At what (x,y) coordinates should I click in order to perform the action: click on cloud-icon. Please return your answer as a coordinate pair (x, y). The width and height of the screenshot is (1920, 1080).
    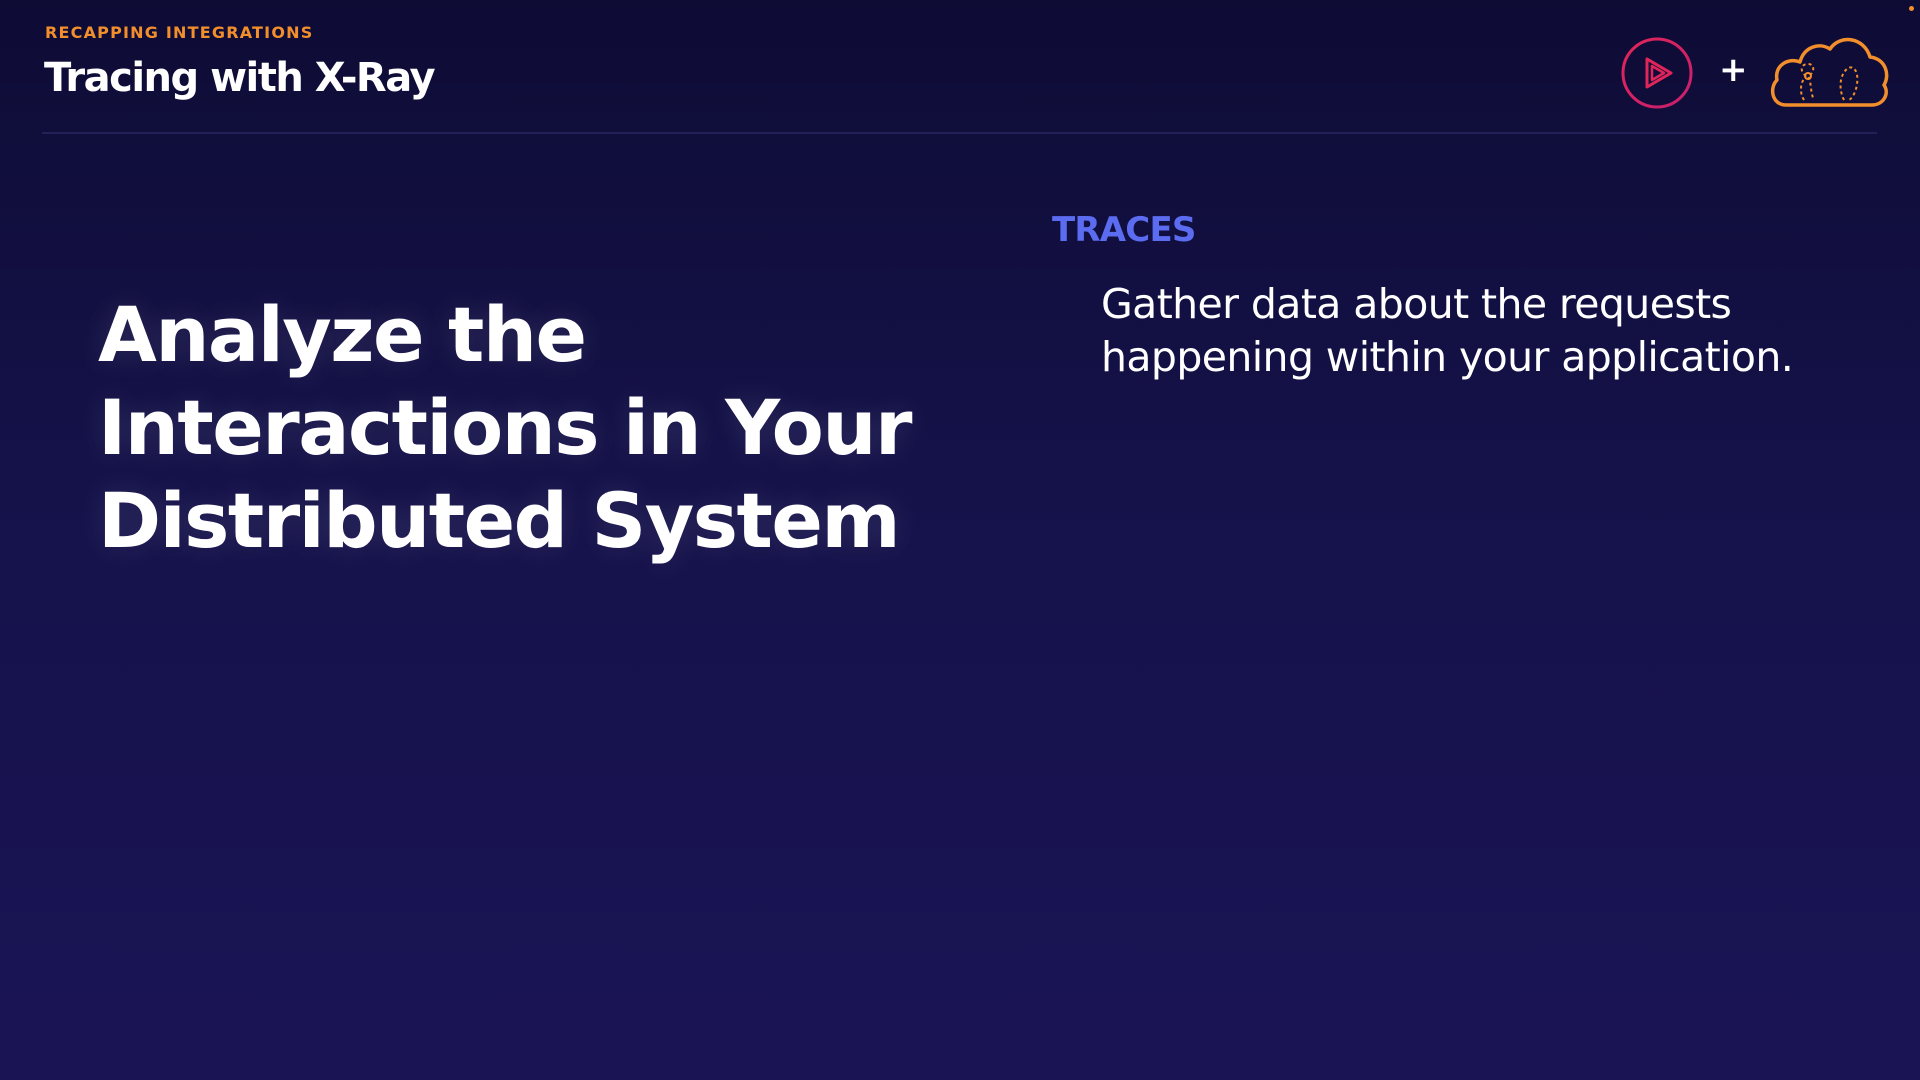
    Looking at the image, I should click on (1829, 72).